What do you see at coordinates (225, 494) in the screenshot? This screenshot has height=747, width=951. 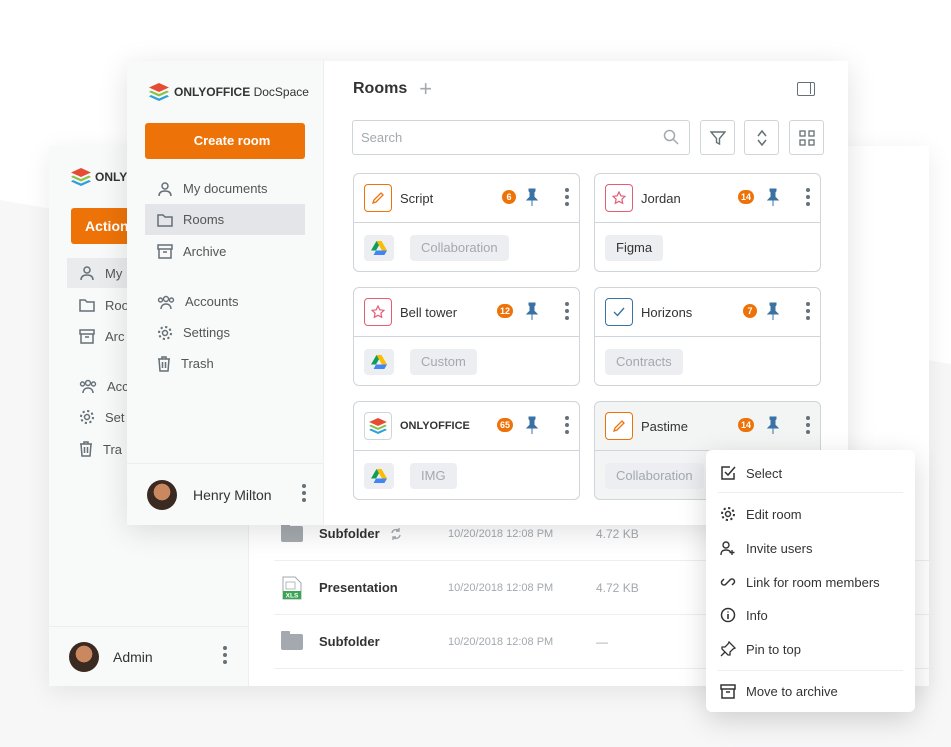 I see `user-panel: Henry Milton` at bounding box center [225, 494].